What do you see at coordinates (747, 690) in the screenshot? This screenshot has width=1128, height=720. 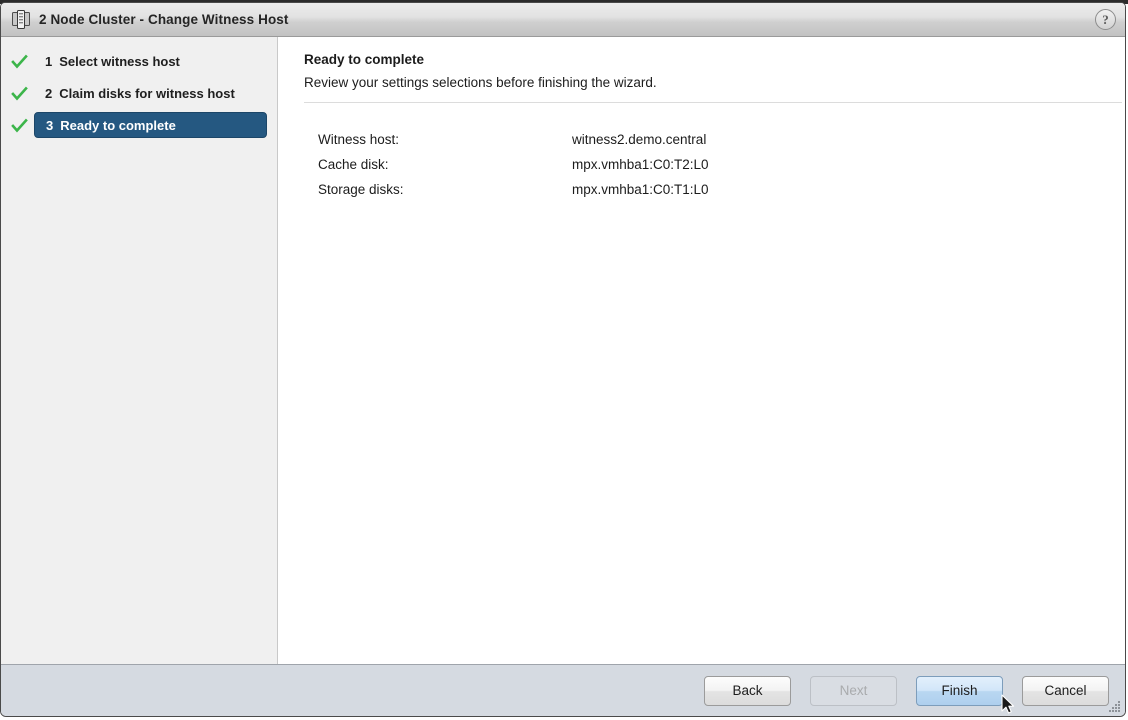 I see `back-button: Back` at bounding box center [747, 690].